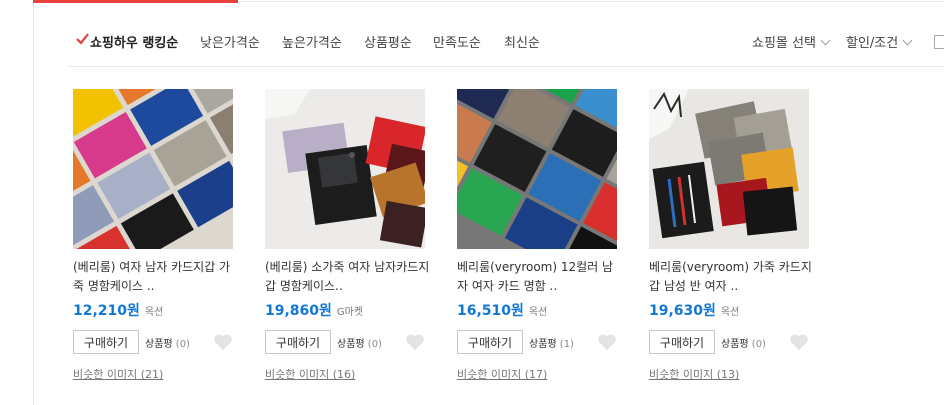 The height and width of the screenshot is (405, 944). I want to click on similar-images-link: 비슷한 이미지 (16), so click(310, 374).